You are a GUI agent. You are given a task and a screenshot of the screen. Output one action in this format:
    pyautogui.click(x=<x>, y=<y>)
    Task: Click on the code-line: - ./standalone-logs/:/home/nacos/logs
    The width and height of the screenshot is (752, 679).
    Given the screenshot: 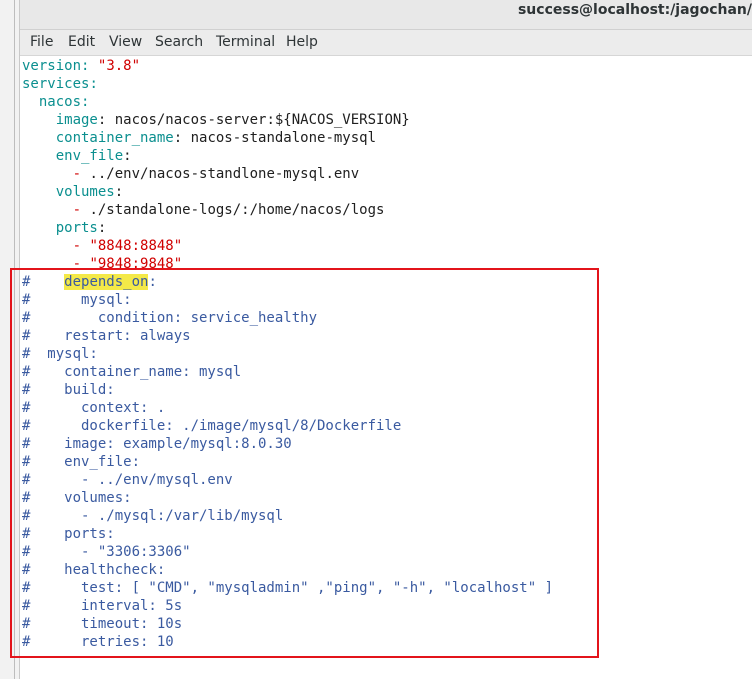 What is the action you would take?
    pyautogui.click(x=228, y=210)
    